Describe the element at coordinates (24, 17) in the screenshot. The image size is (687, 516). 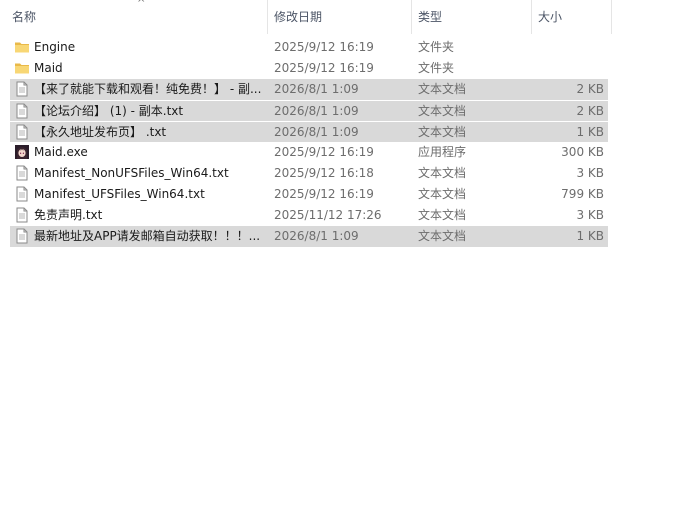
I see `column-header-name-label: 名称` at that location.